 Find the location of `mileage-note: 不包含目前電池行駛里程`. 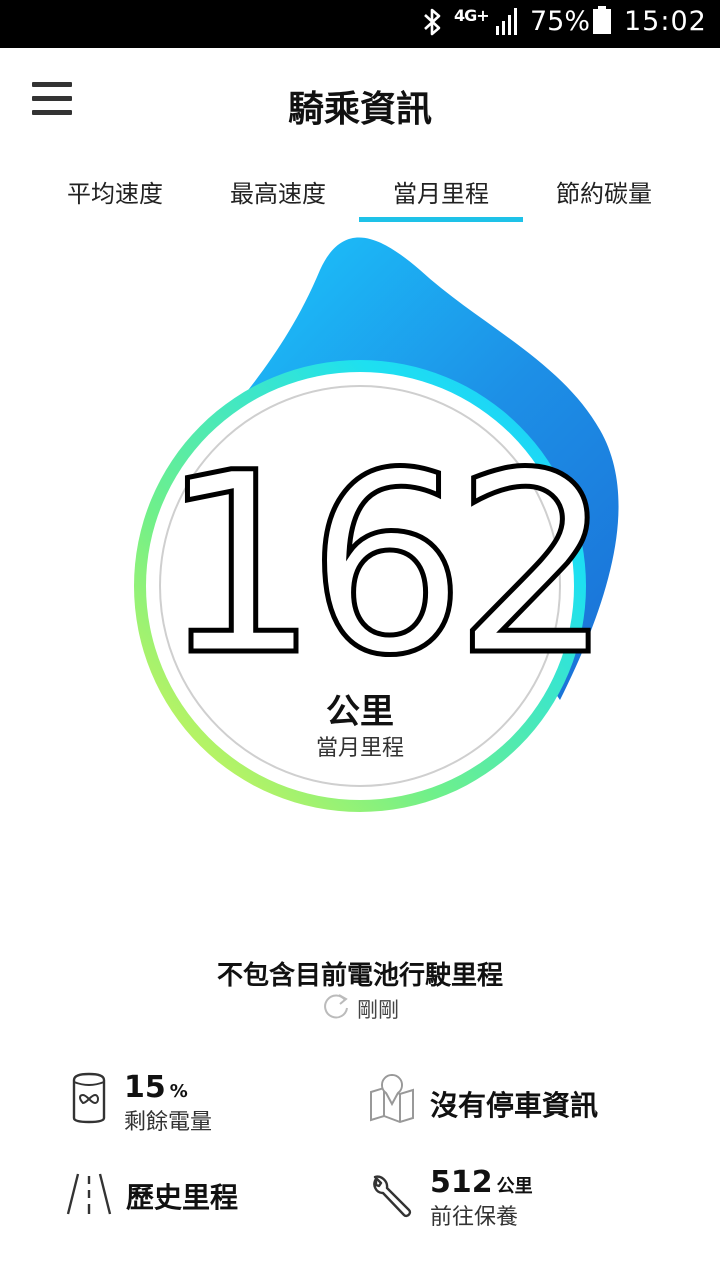

mileage-note: 不包含目前電池行駛里程 is located at coordinates (359, 976).